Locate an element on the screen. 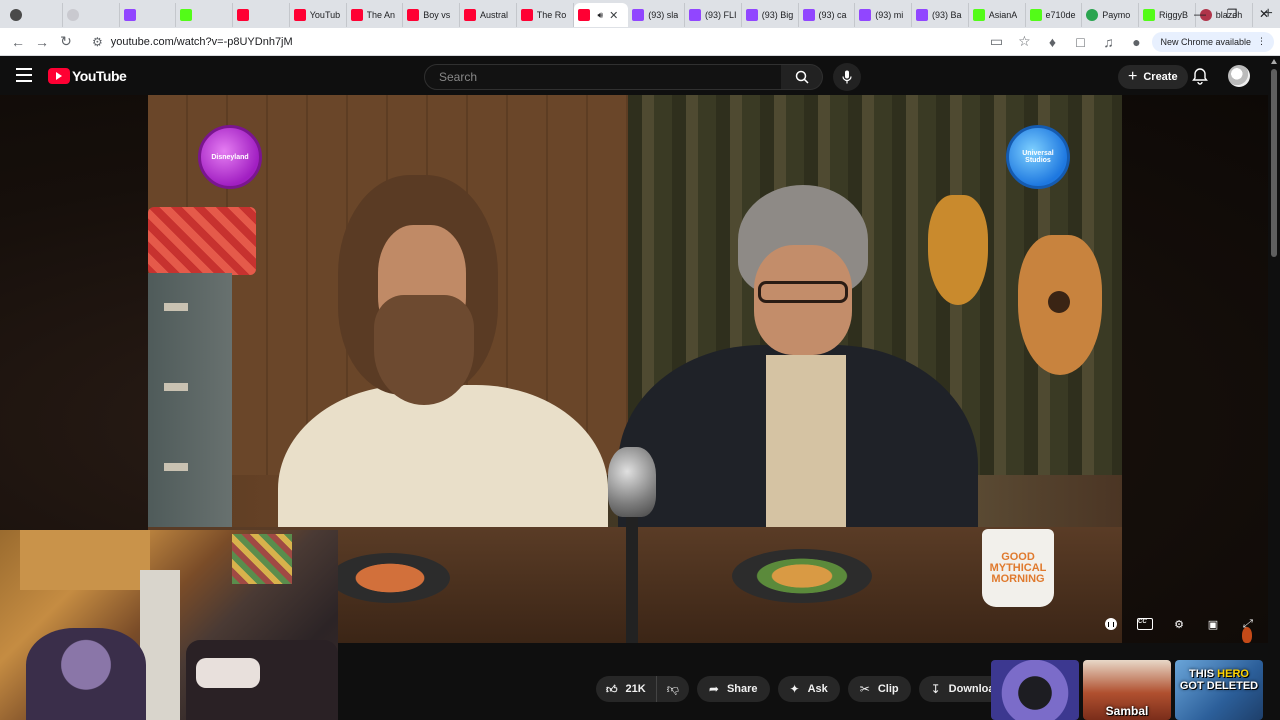 The width and height of the screenshot is (1280, 720). sidepanel-icon: □ is located at coordinates (1080, 42).